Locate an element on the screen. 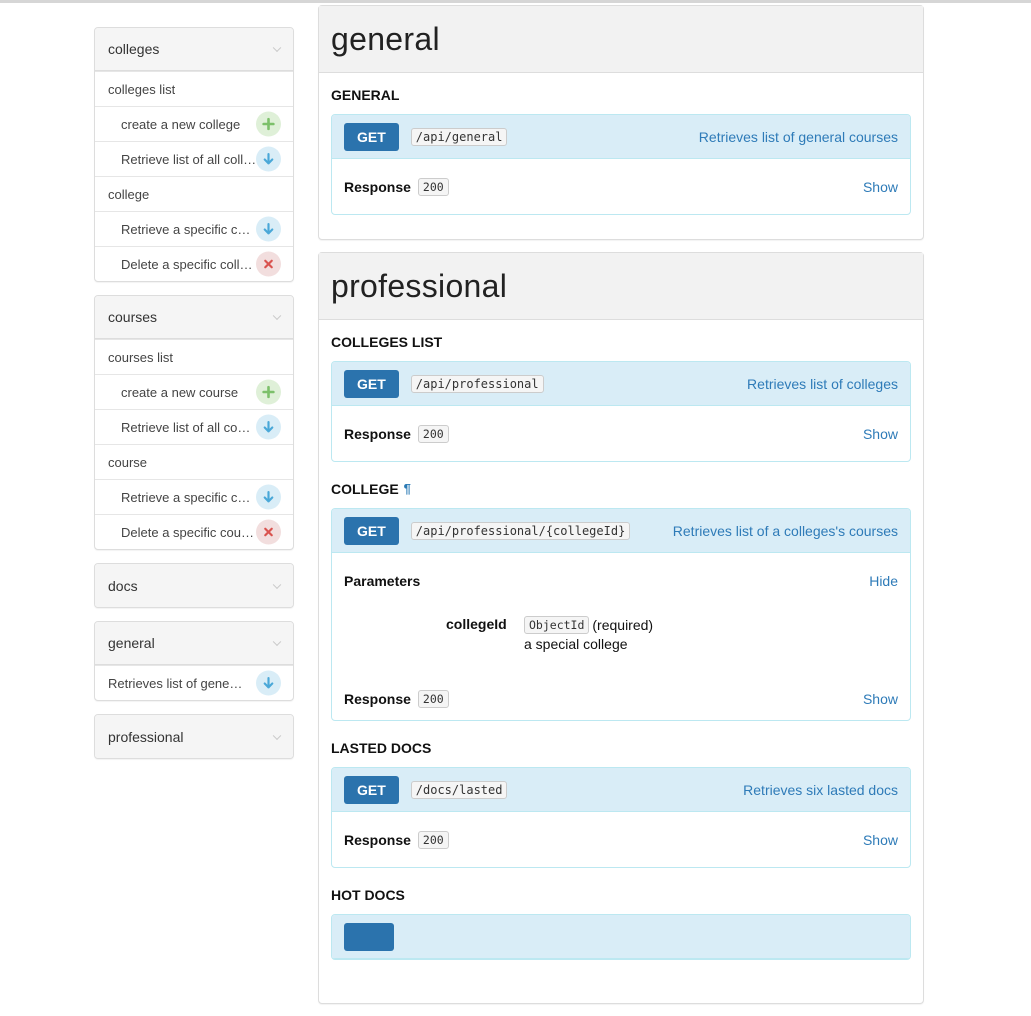 Image resolution: width=1031 pixels, height=1016 pixels. resource-title-text: COLLEGES LIST is located at coordinates (387, 341).